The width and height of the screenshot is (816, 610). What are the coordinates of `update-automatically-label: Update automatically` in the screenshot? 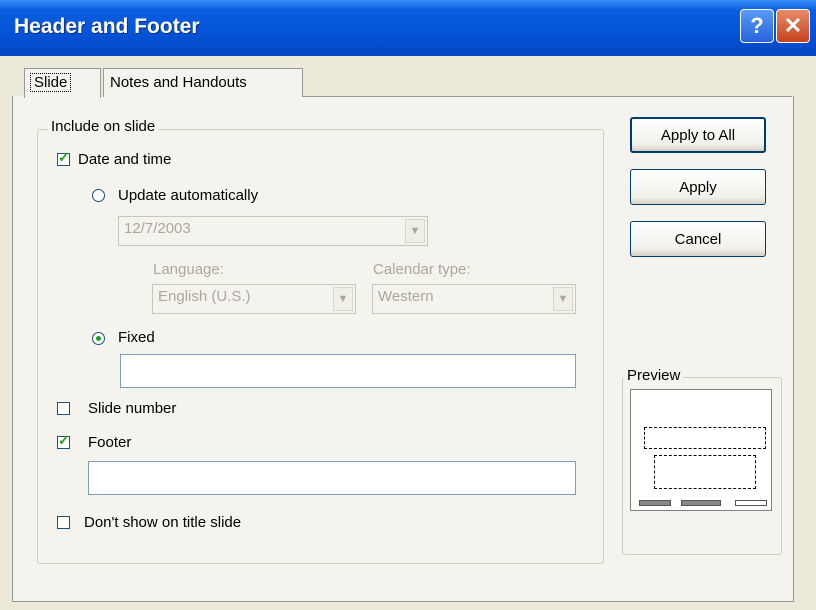 It's located at (188, 195).